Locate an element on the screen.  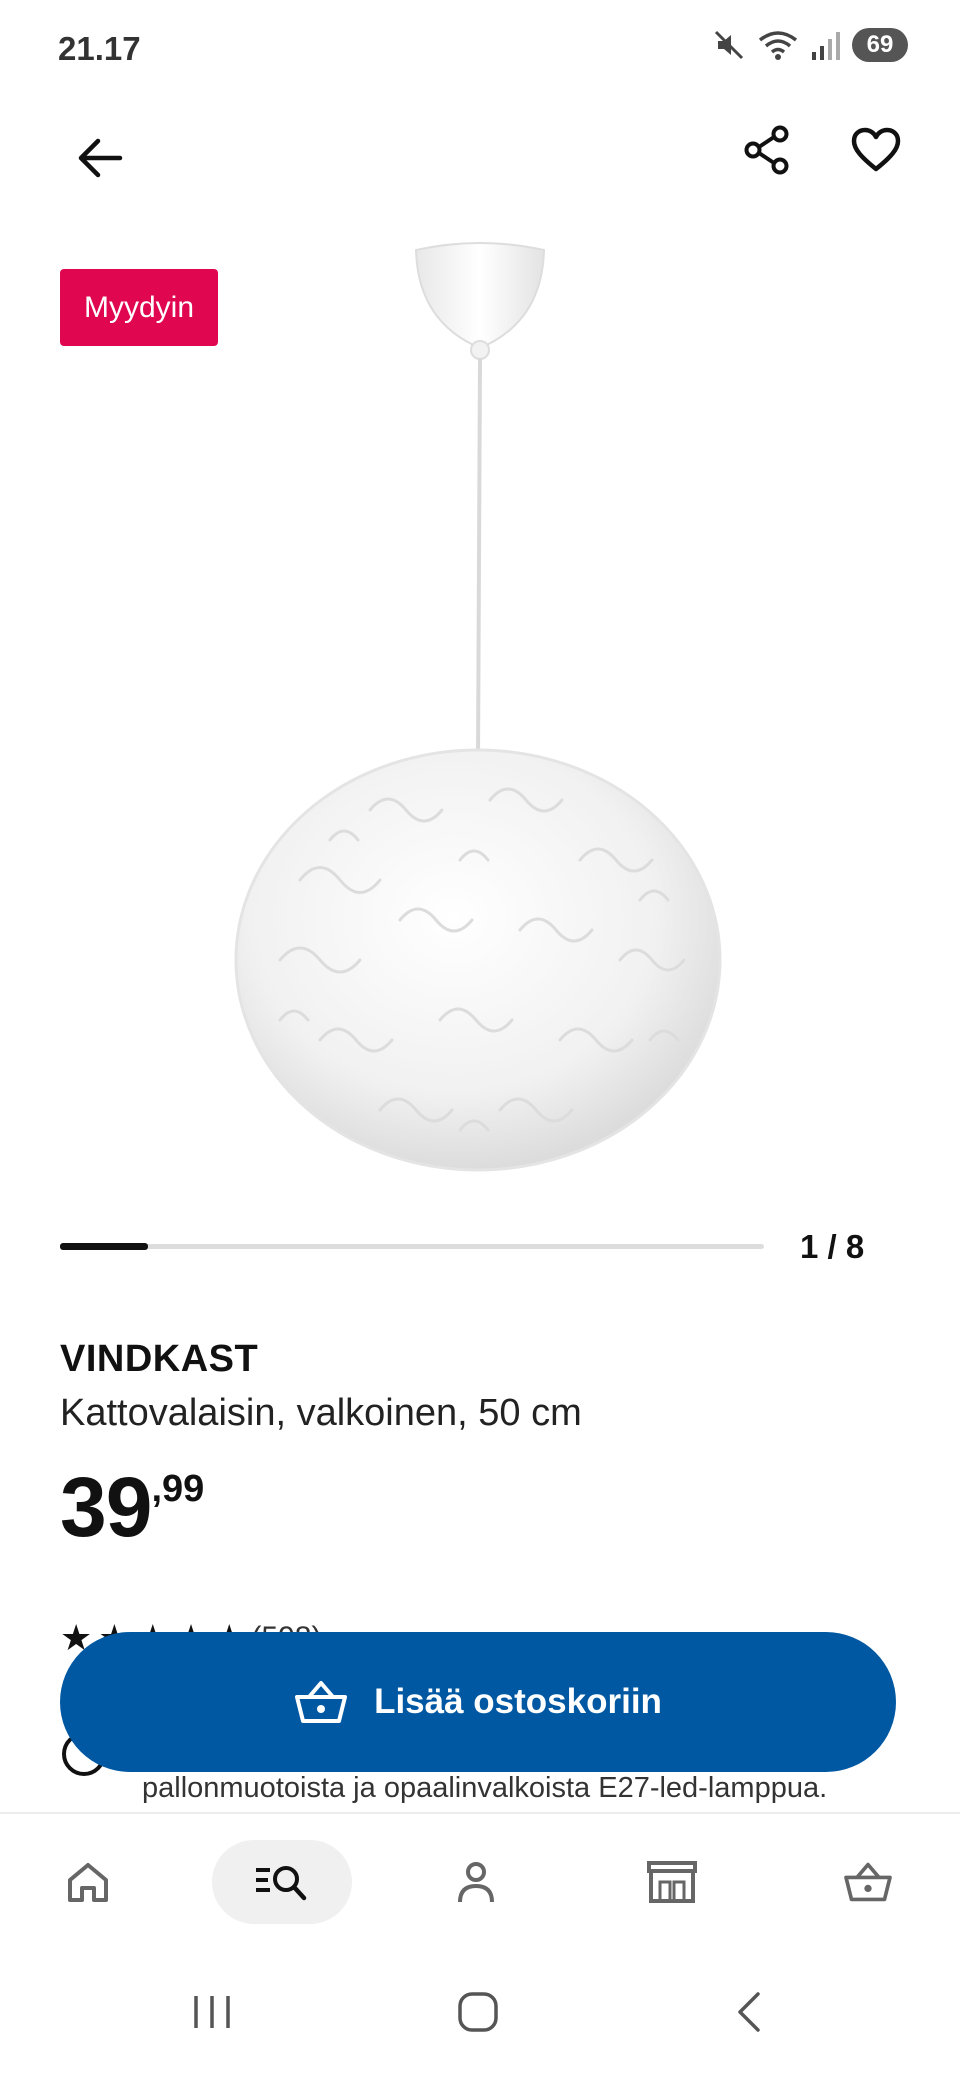
system-back-button is located at coordinates (748, 2012).